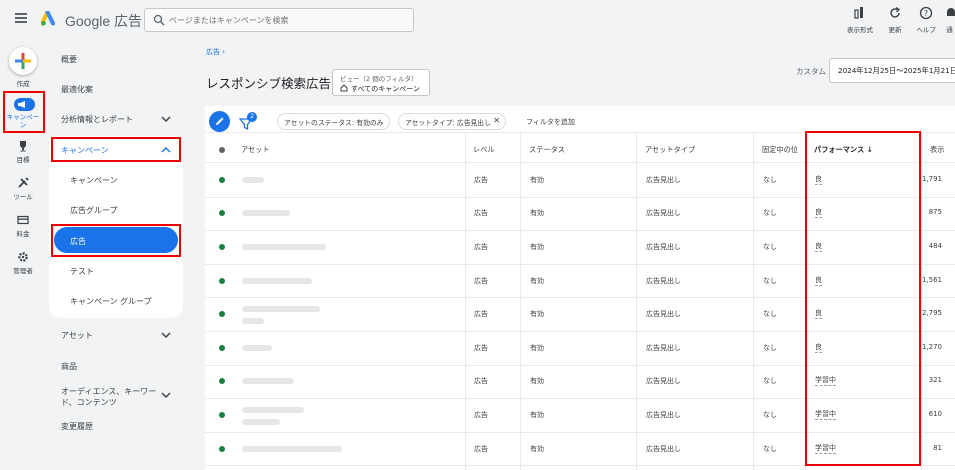 This screenshot has height=470, width=955. I want to click on pencil-icon, so click(220, 121).